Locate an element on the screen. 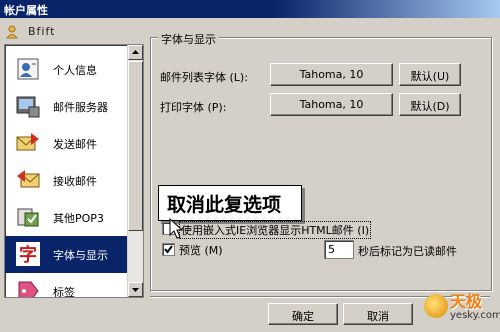 The height and width of the screenshot is (332, 500). mail-list-font-label: 邮件列表字体 (L): is located at coordinates (204, 77).